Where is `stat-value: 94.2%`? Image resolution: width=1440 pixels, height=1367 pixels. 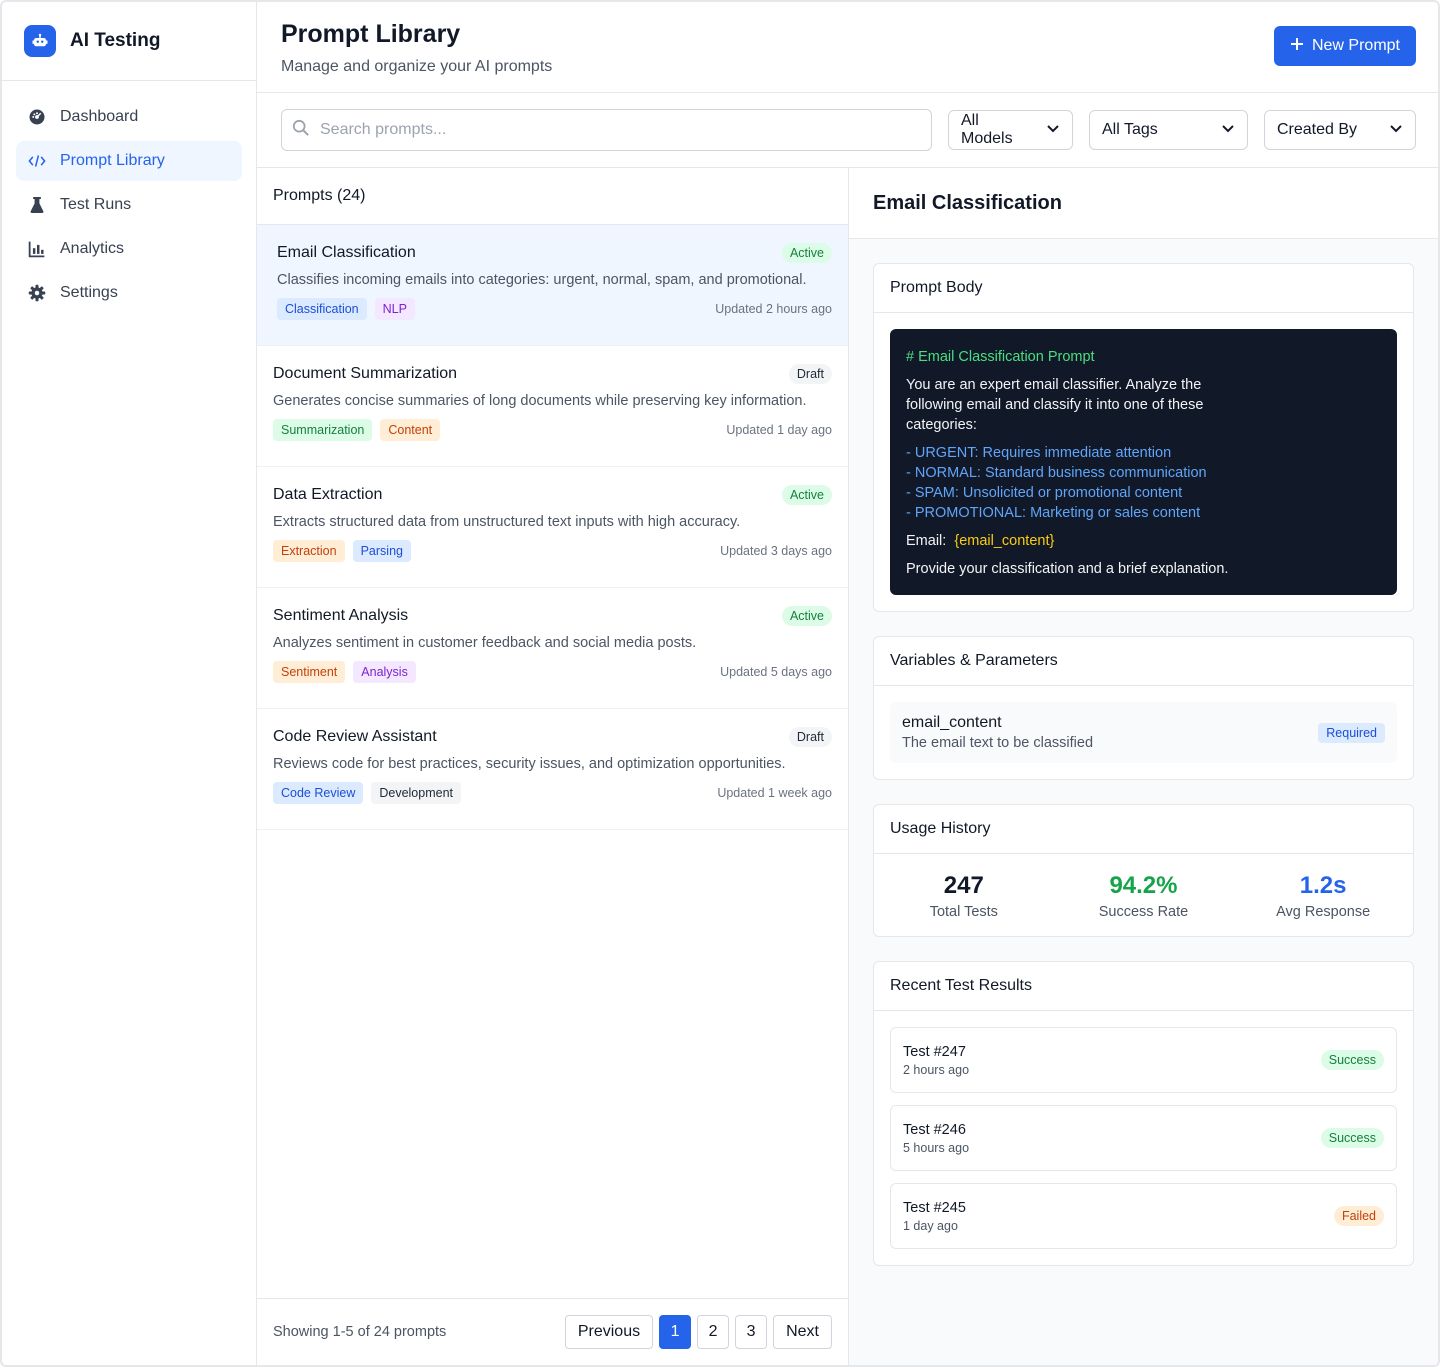
stat-value: 94.2% is located at coordinates (1143, 885).